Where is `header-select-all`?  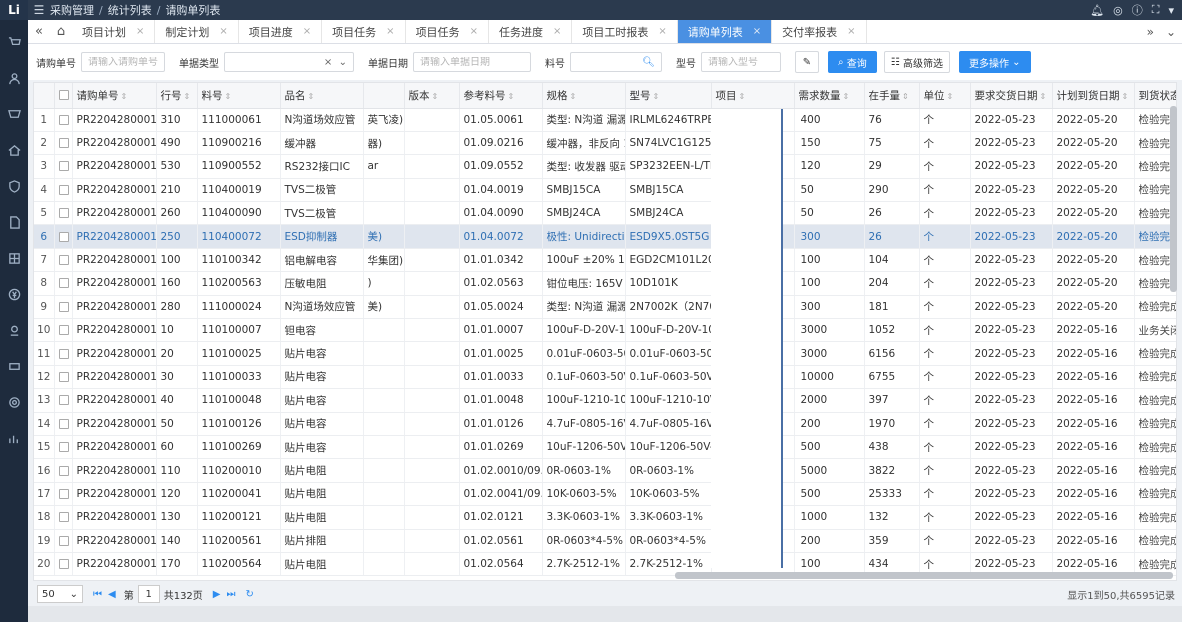
header-select-all is located at coordinates (63, 96).